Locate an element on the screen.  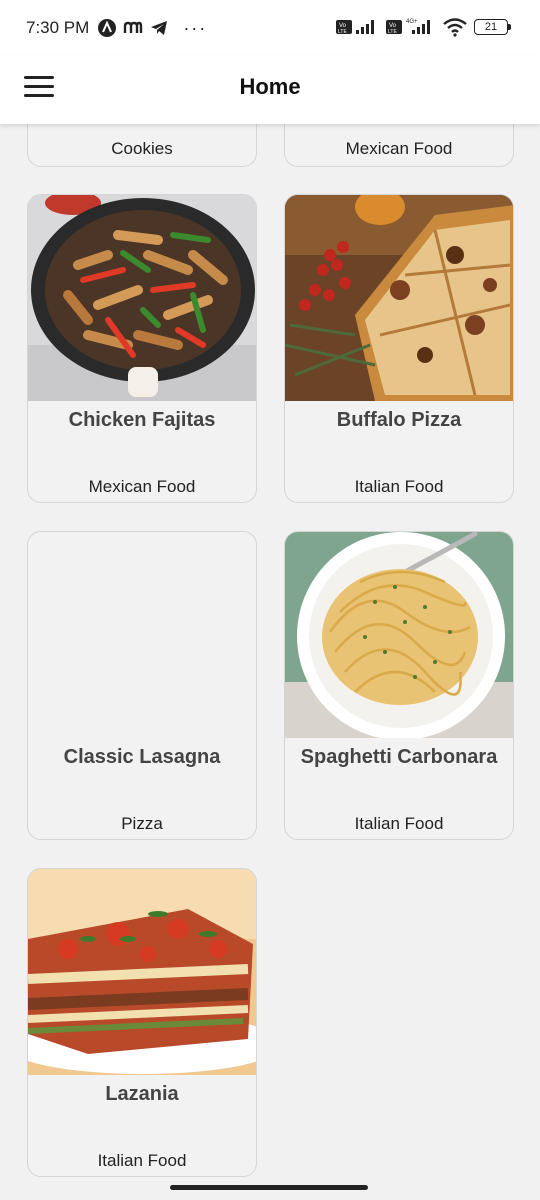
recipe-name: Spaghetti Carbonara is located at coordinates (399, 757).